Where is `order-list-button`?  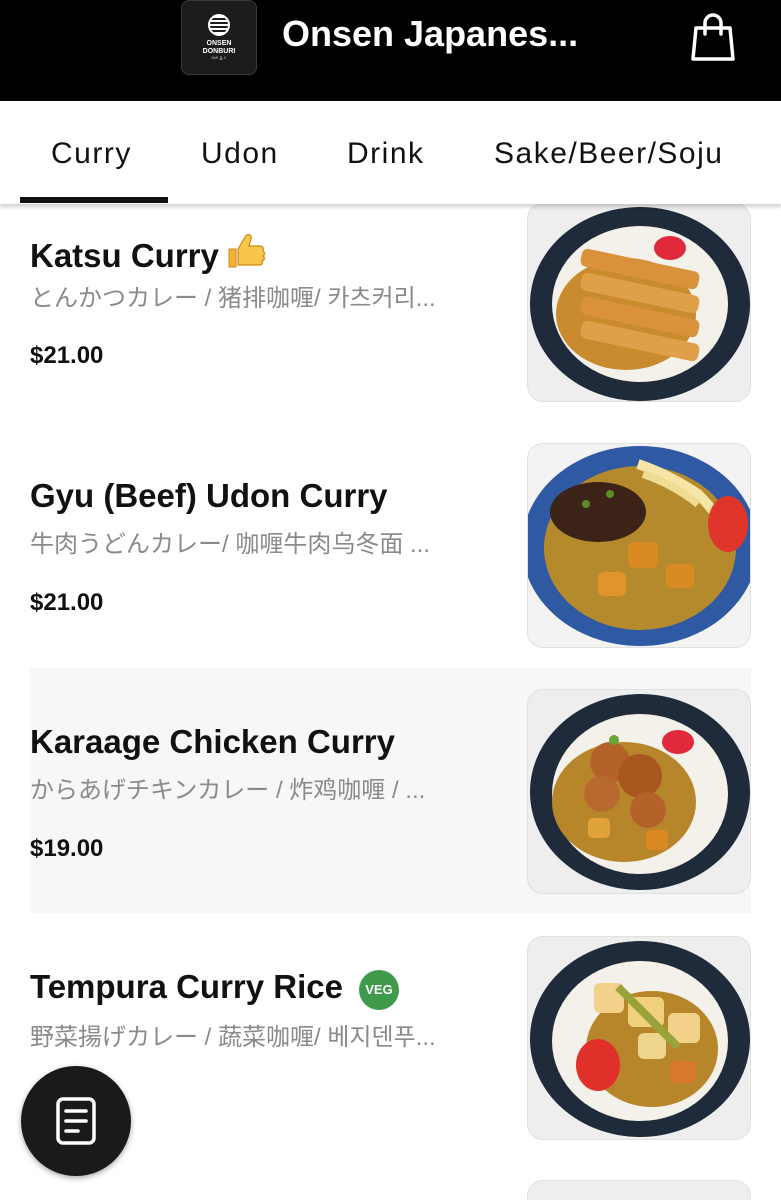
order-list-button is located at coordinates (76, 1121).